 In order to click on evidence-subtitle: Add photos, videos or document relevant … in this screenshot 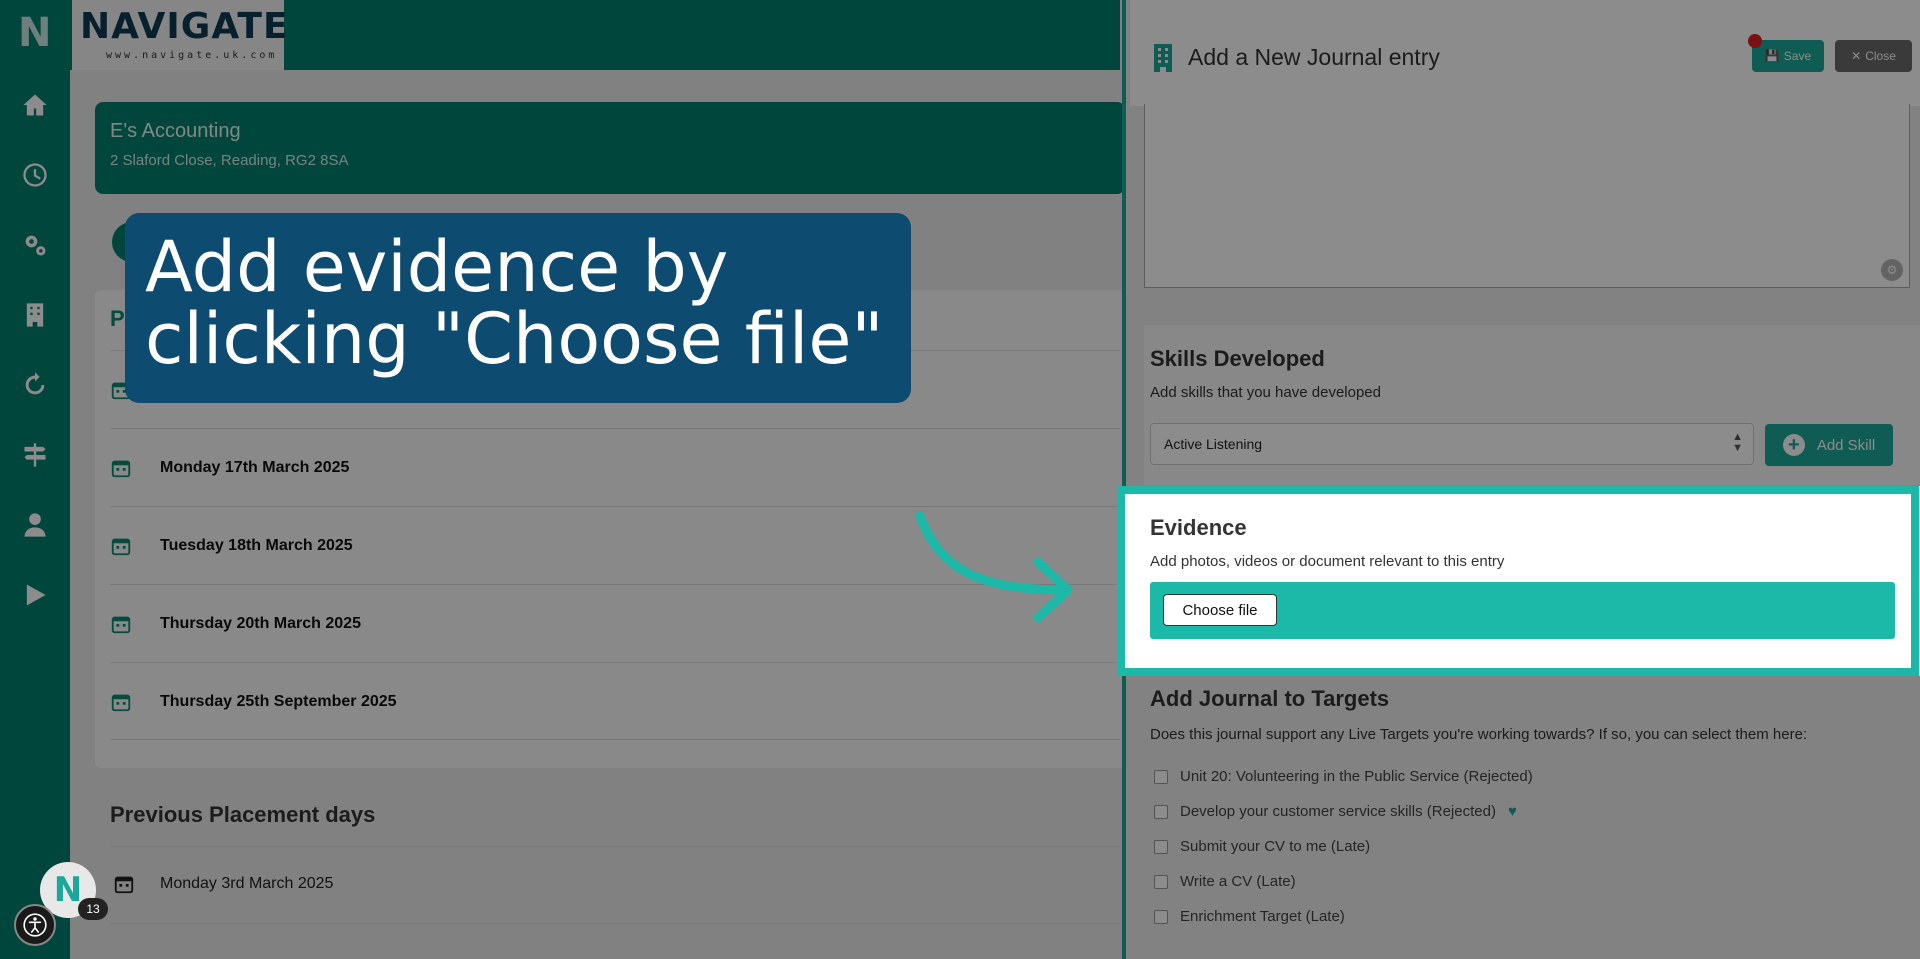, I will do `click(1327, 561)`.